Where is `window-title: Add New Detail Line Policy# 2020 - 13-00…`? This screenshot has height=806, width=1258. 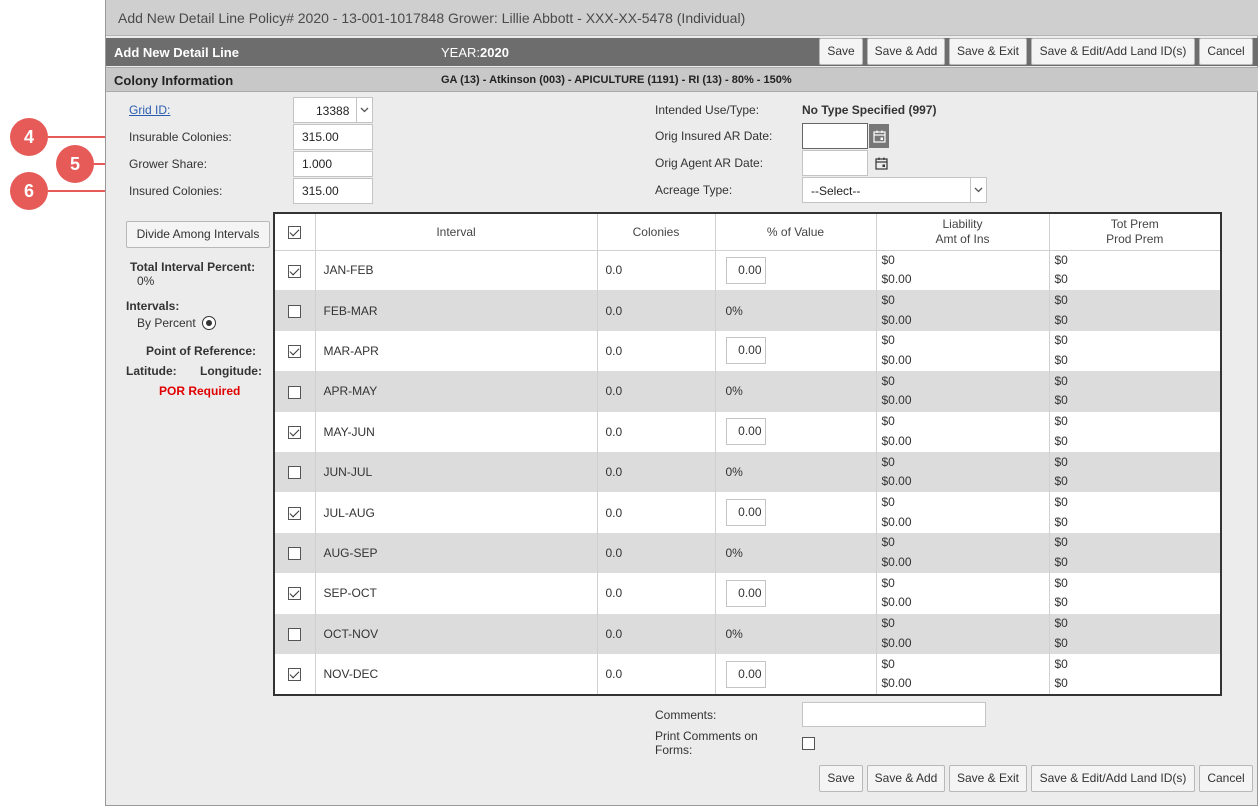 window-title: Add New Detail Line Policy# 2020 - 13-00… is located at coordinates (432, 18).